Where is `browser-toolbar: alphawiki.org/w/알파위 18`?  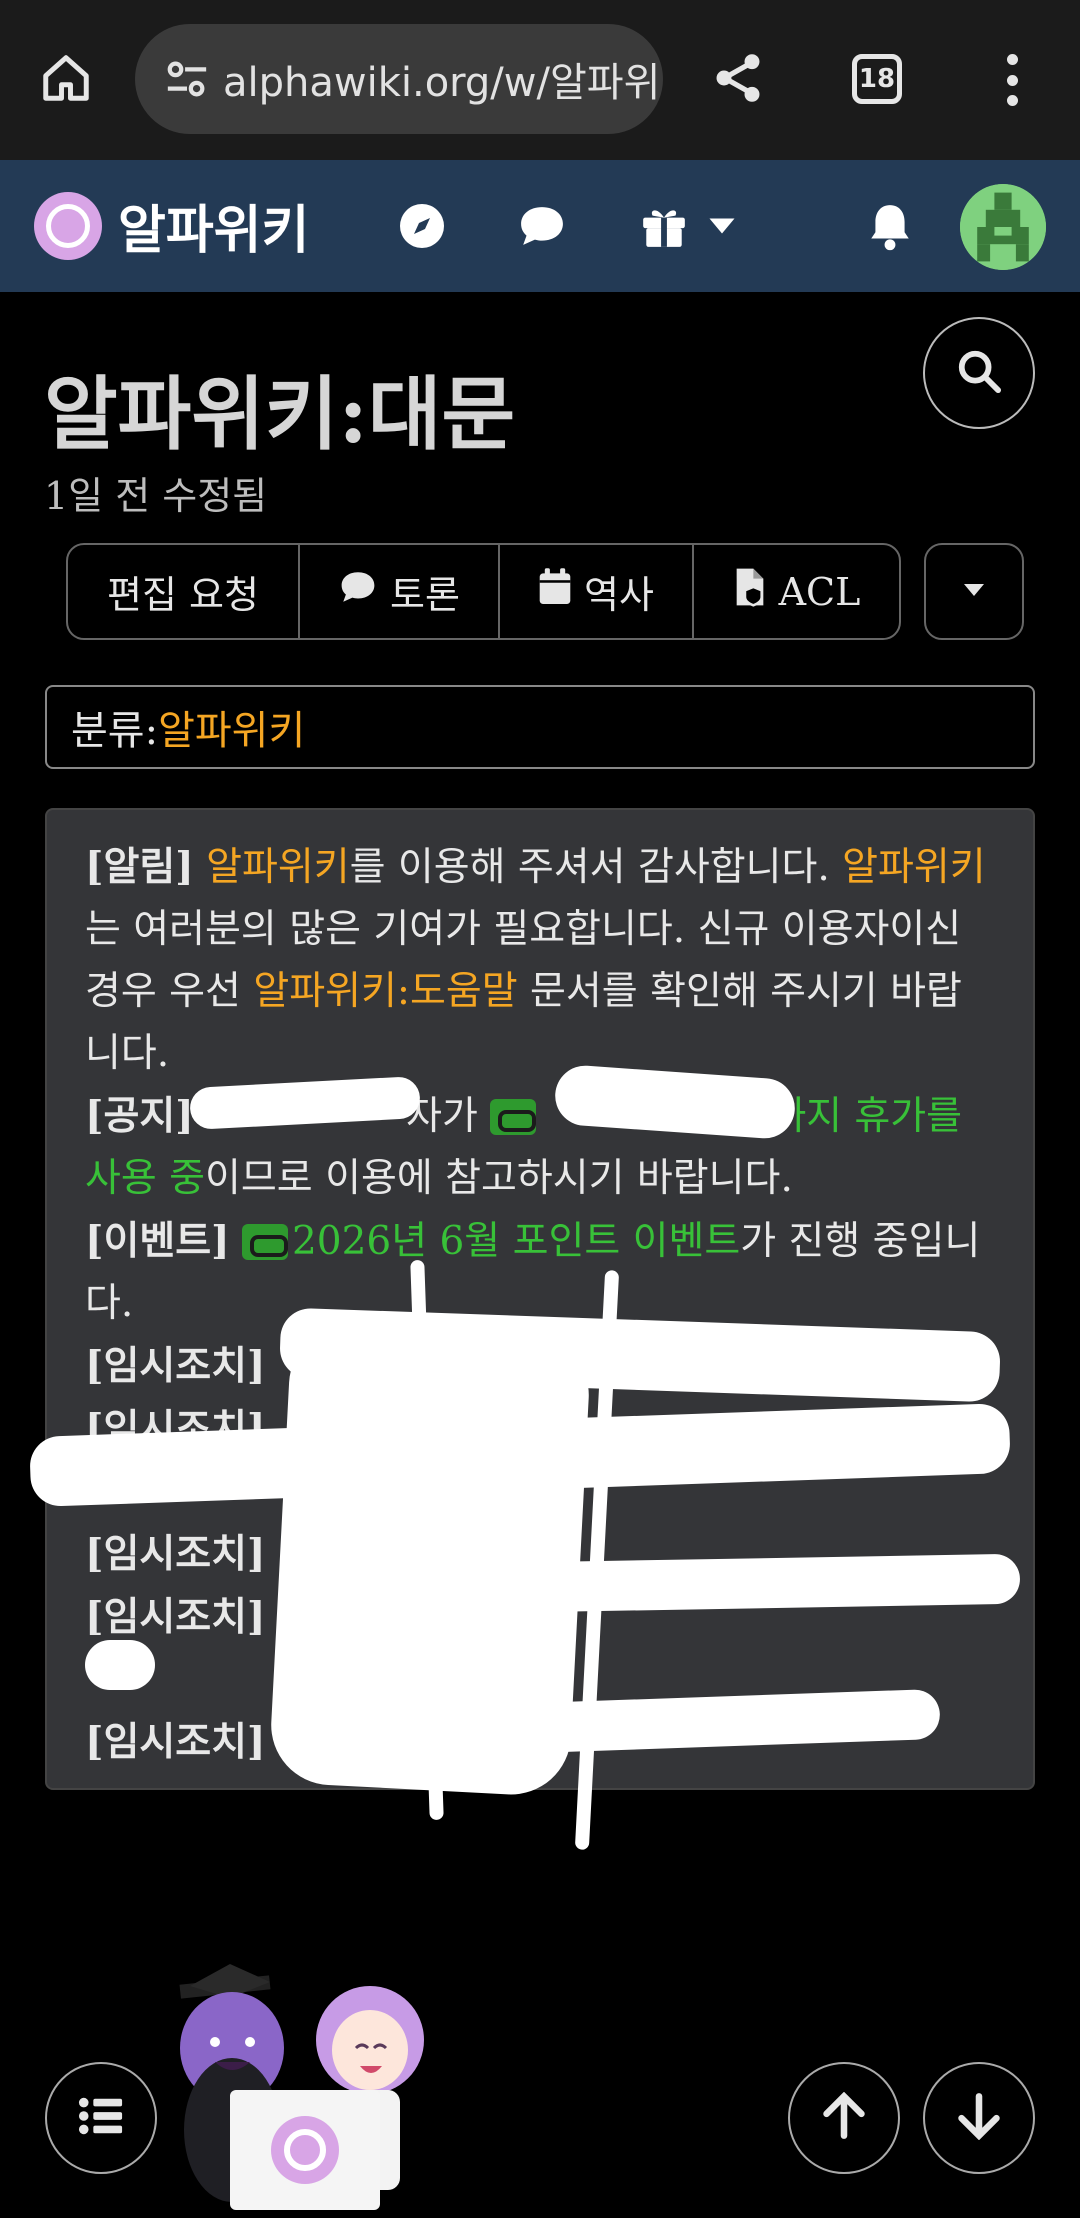
browser-toolbar: alphawiki.org/w/알파위 18 is located at coordinates (540, 80).